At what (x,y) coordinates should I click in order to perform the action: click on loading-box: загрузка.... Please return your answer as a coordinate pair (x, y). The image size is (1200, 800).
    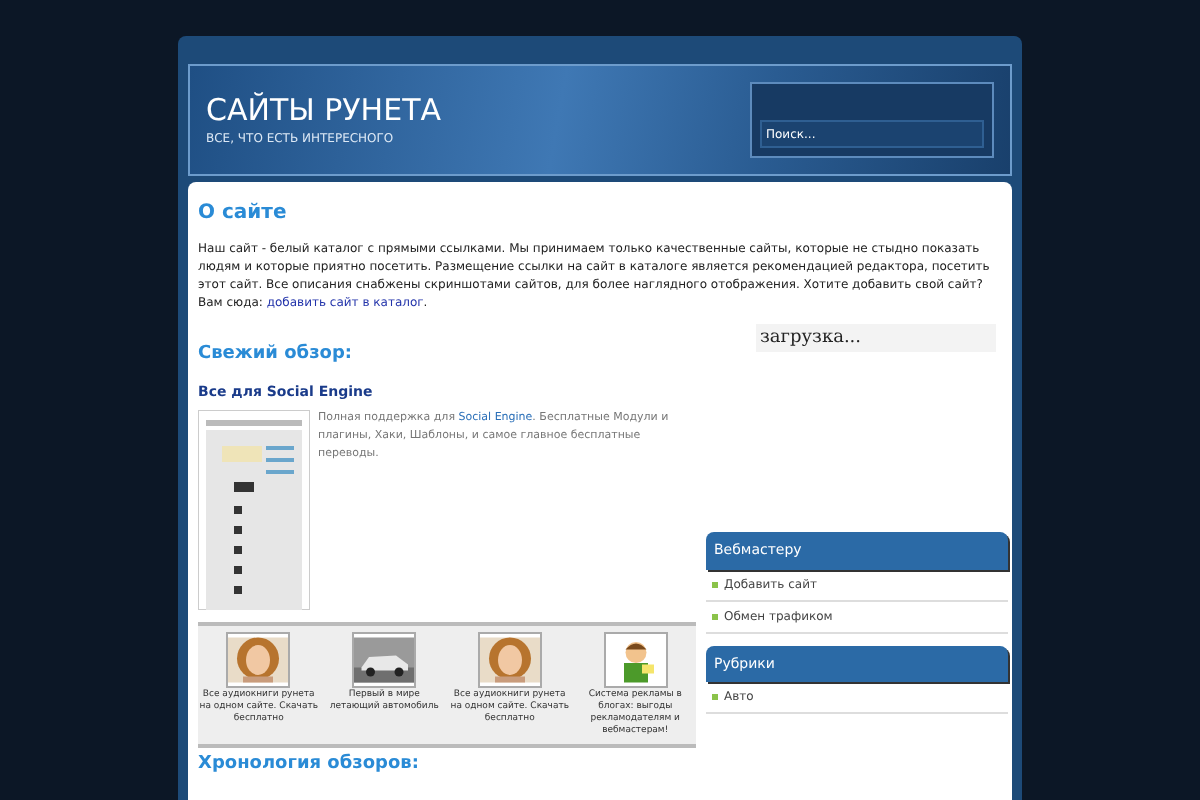
    Looking at the image, I should click on (876, 338).